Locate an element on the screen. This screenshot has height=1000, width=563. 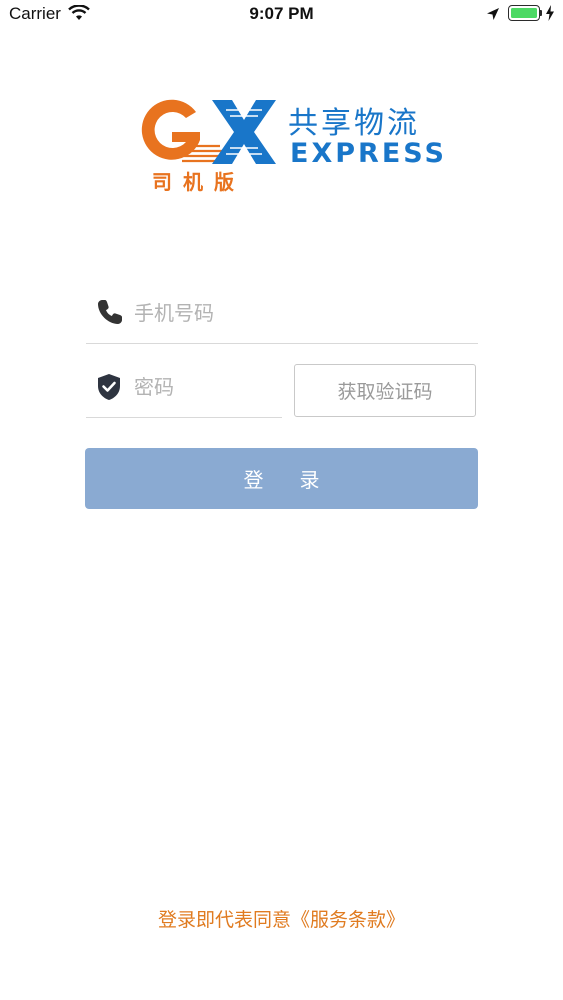
status-bar: Carrier 9:07 PM is located at coordinates (281, 15).